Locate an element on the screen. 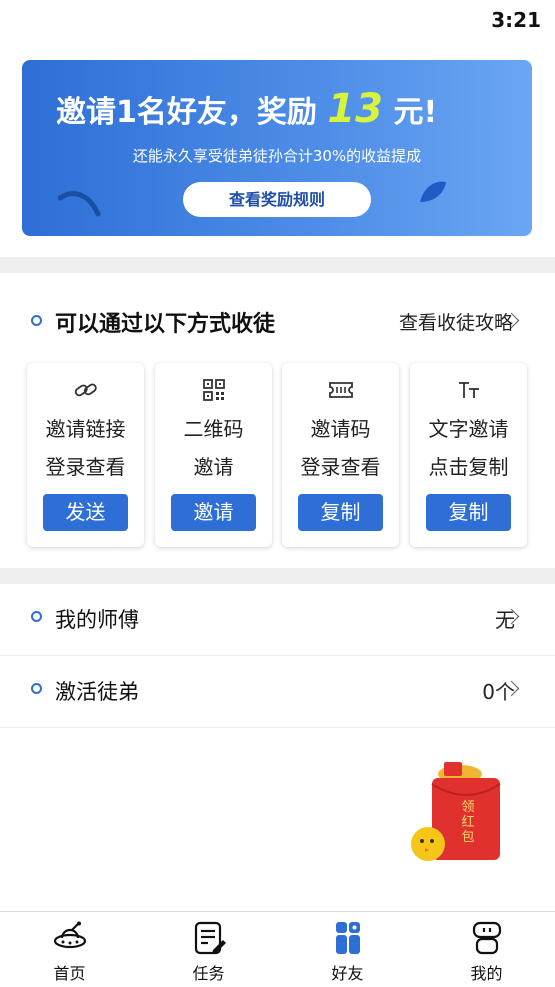  card-subtitle: 点击复制 is located at coordinates (468, 467).